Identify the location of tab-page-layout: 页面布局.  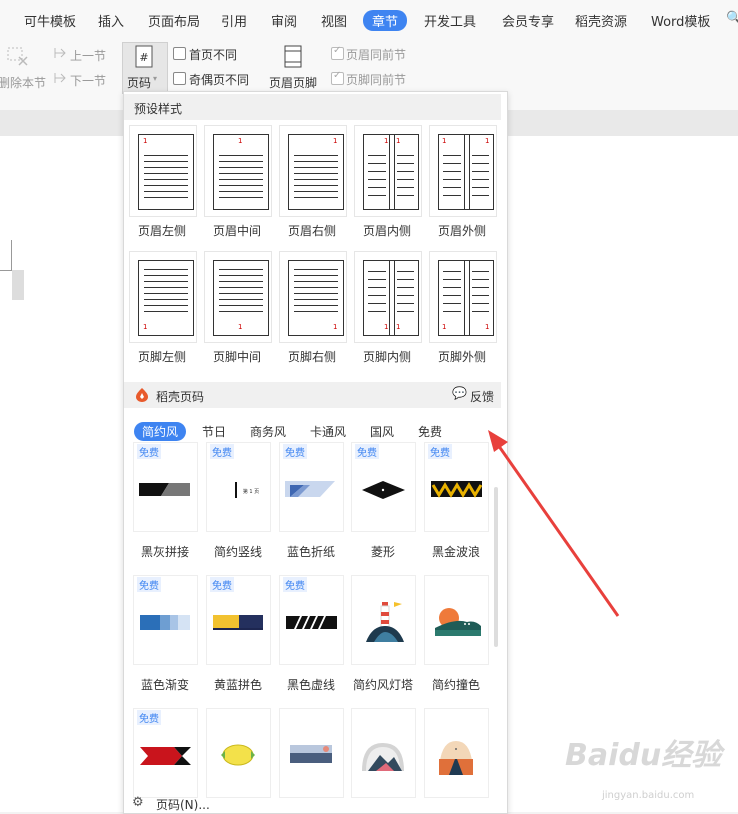
(174, 20).